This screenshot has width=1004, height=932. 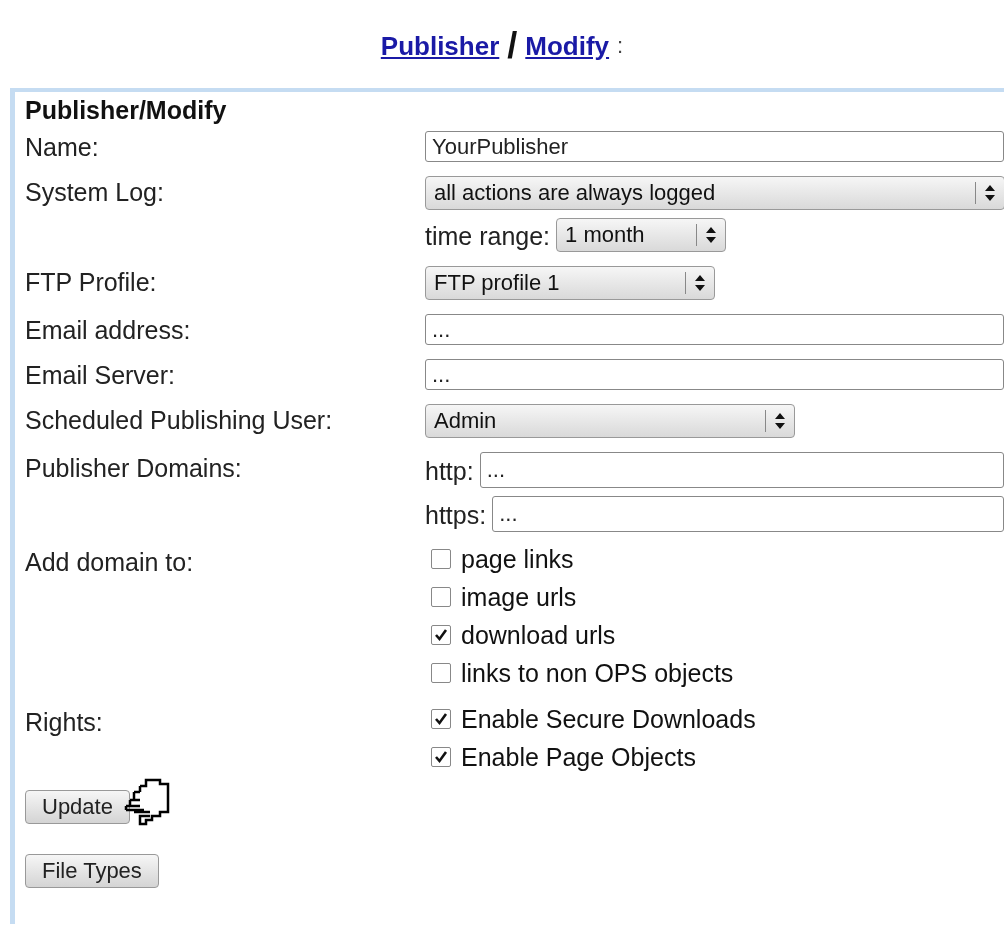 What do you see at coordinates (714, 193) in the screenshot?
I see `dropdown: all actions are always logged` at bounding box center [714, 193].